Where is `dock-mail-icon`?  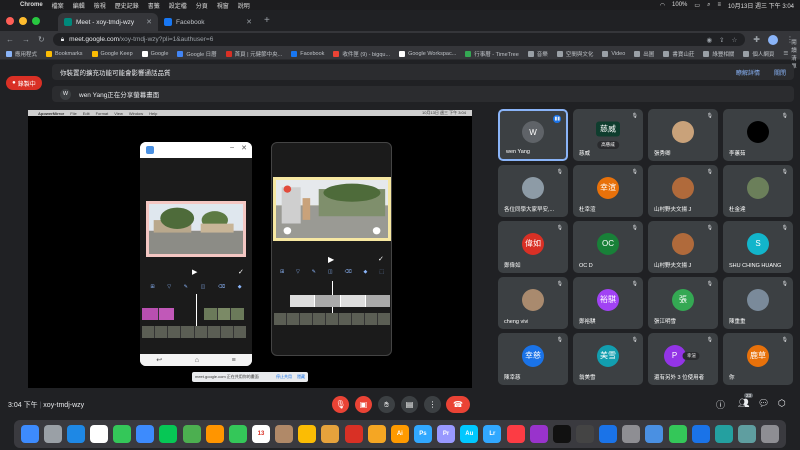 dock-mail-icon is located at coordinates (145, 434).